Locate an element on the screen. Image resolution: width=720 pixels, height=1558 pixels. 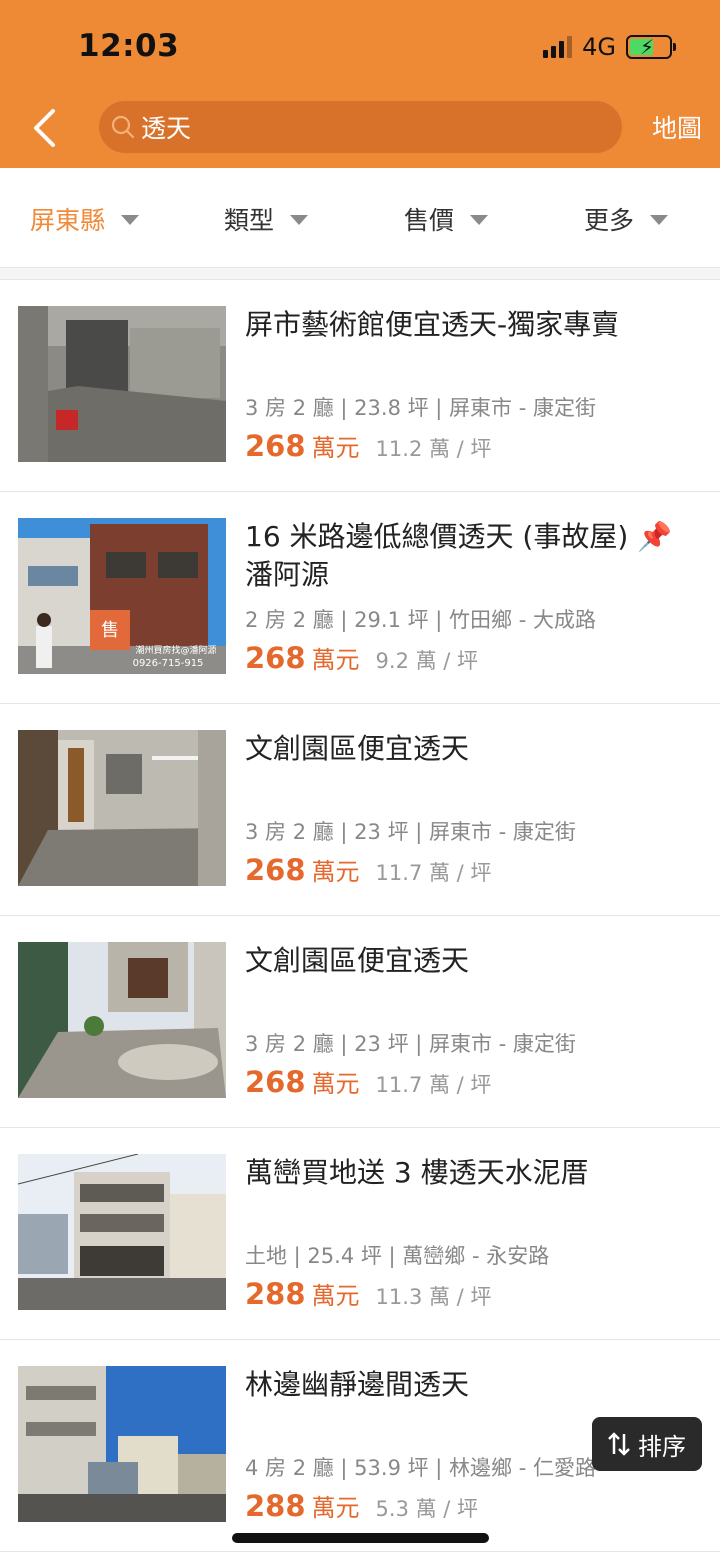
photo-banner-text: 潮州買房找@潘阿源 is located at coordinates (175, 650).